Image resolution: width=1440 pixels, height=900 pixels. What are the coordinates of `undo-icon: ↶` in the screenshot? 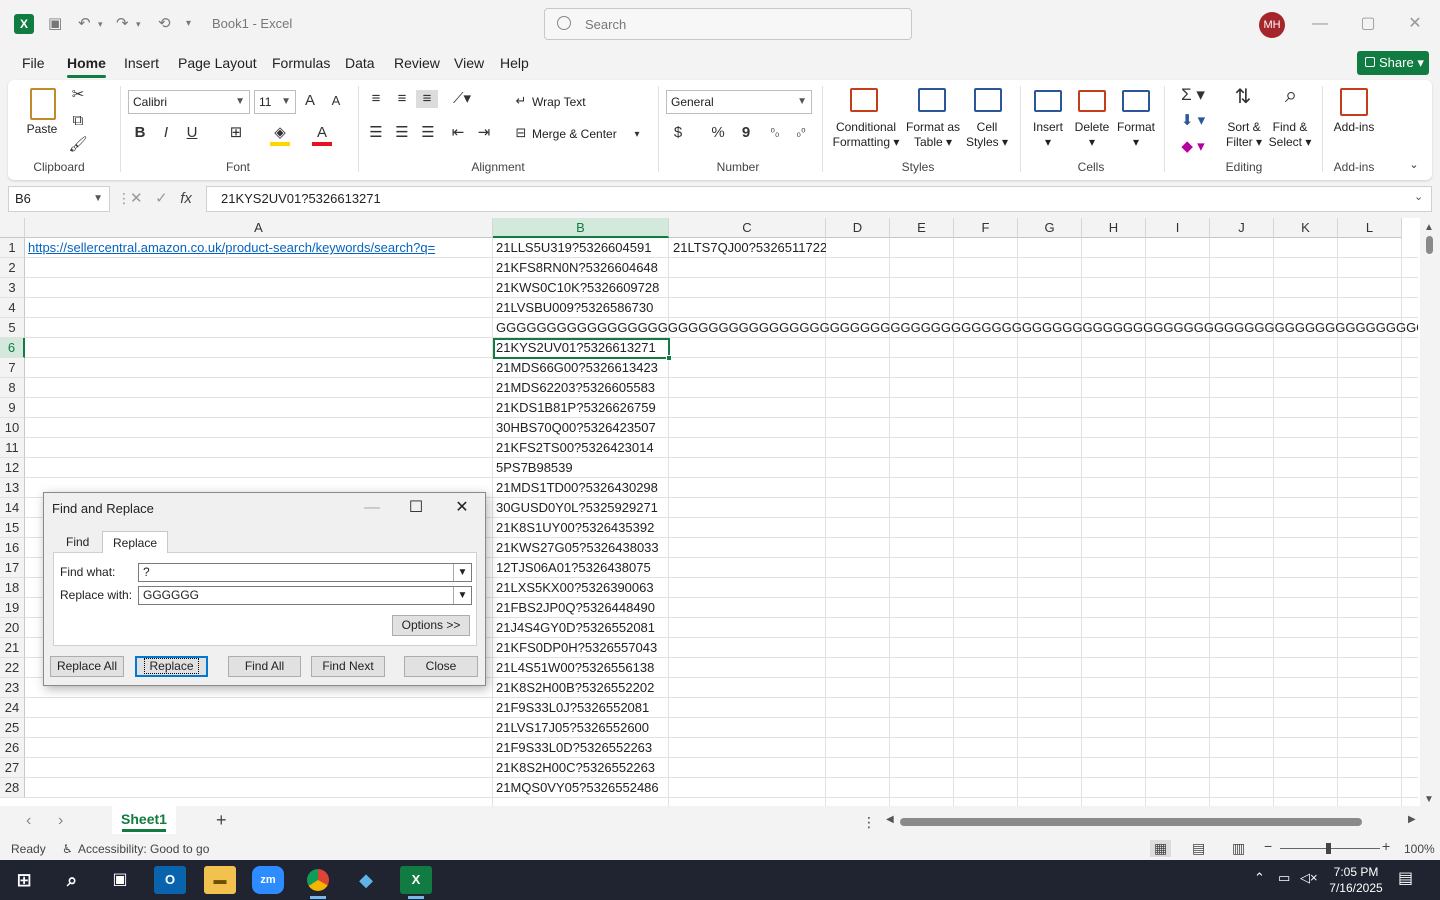 It's located at (84, 24).